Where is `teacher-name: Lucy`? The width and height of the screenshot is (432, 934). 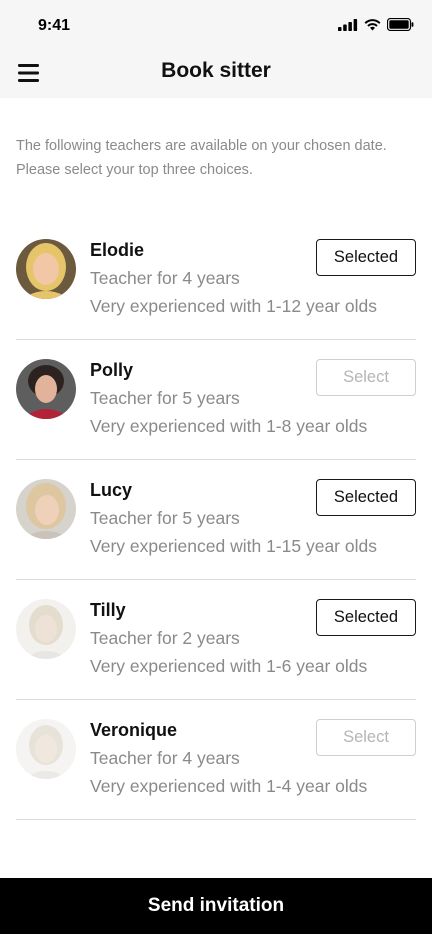
teacher-name: Lucy is located at coordinates (111, 490).